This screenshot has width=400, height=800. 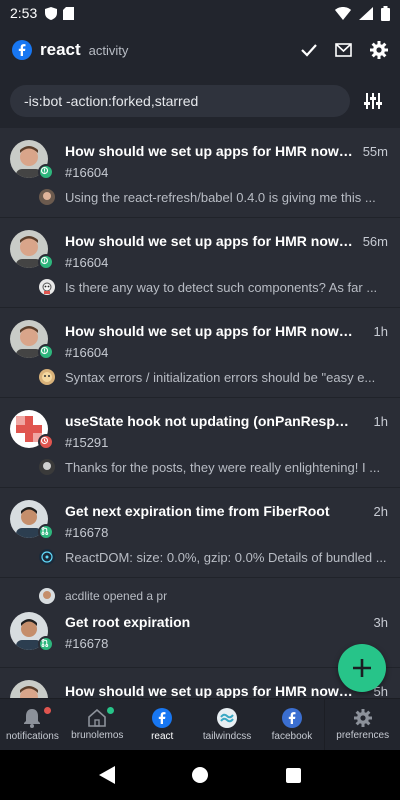 I want to click on add-column-button, so click(x=362, y=668).